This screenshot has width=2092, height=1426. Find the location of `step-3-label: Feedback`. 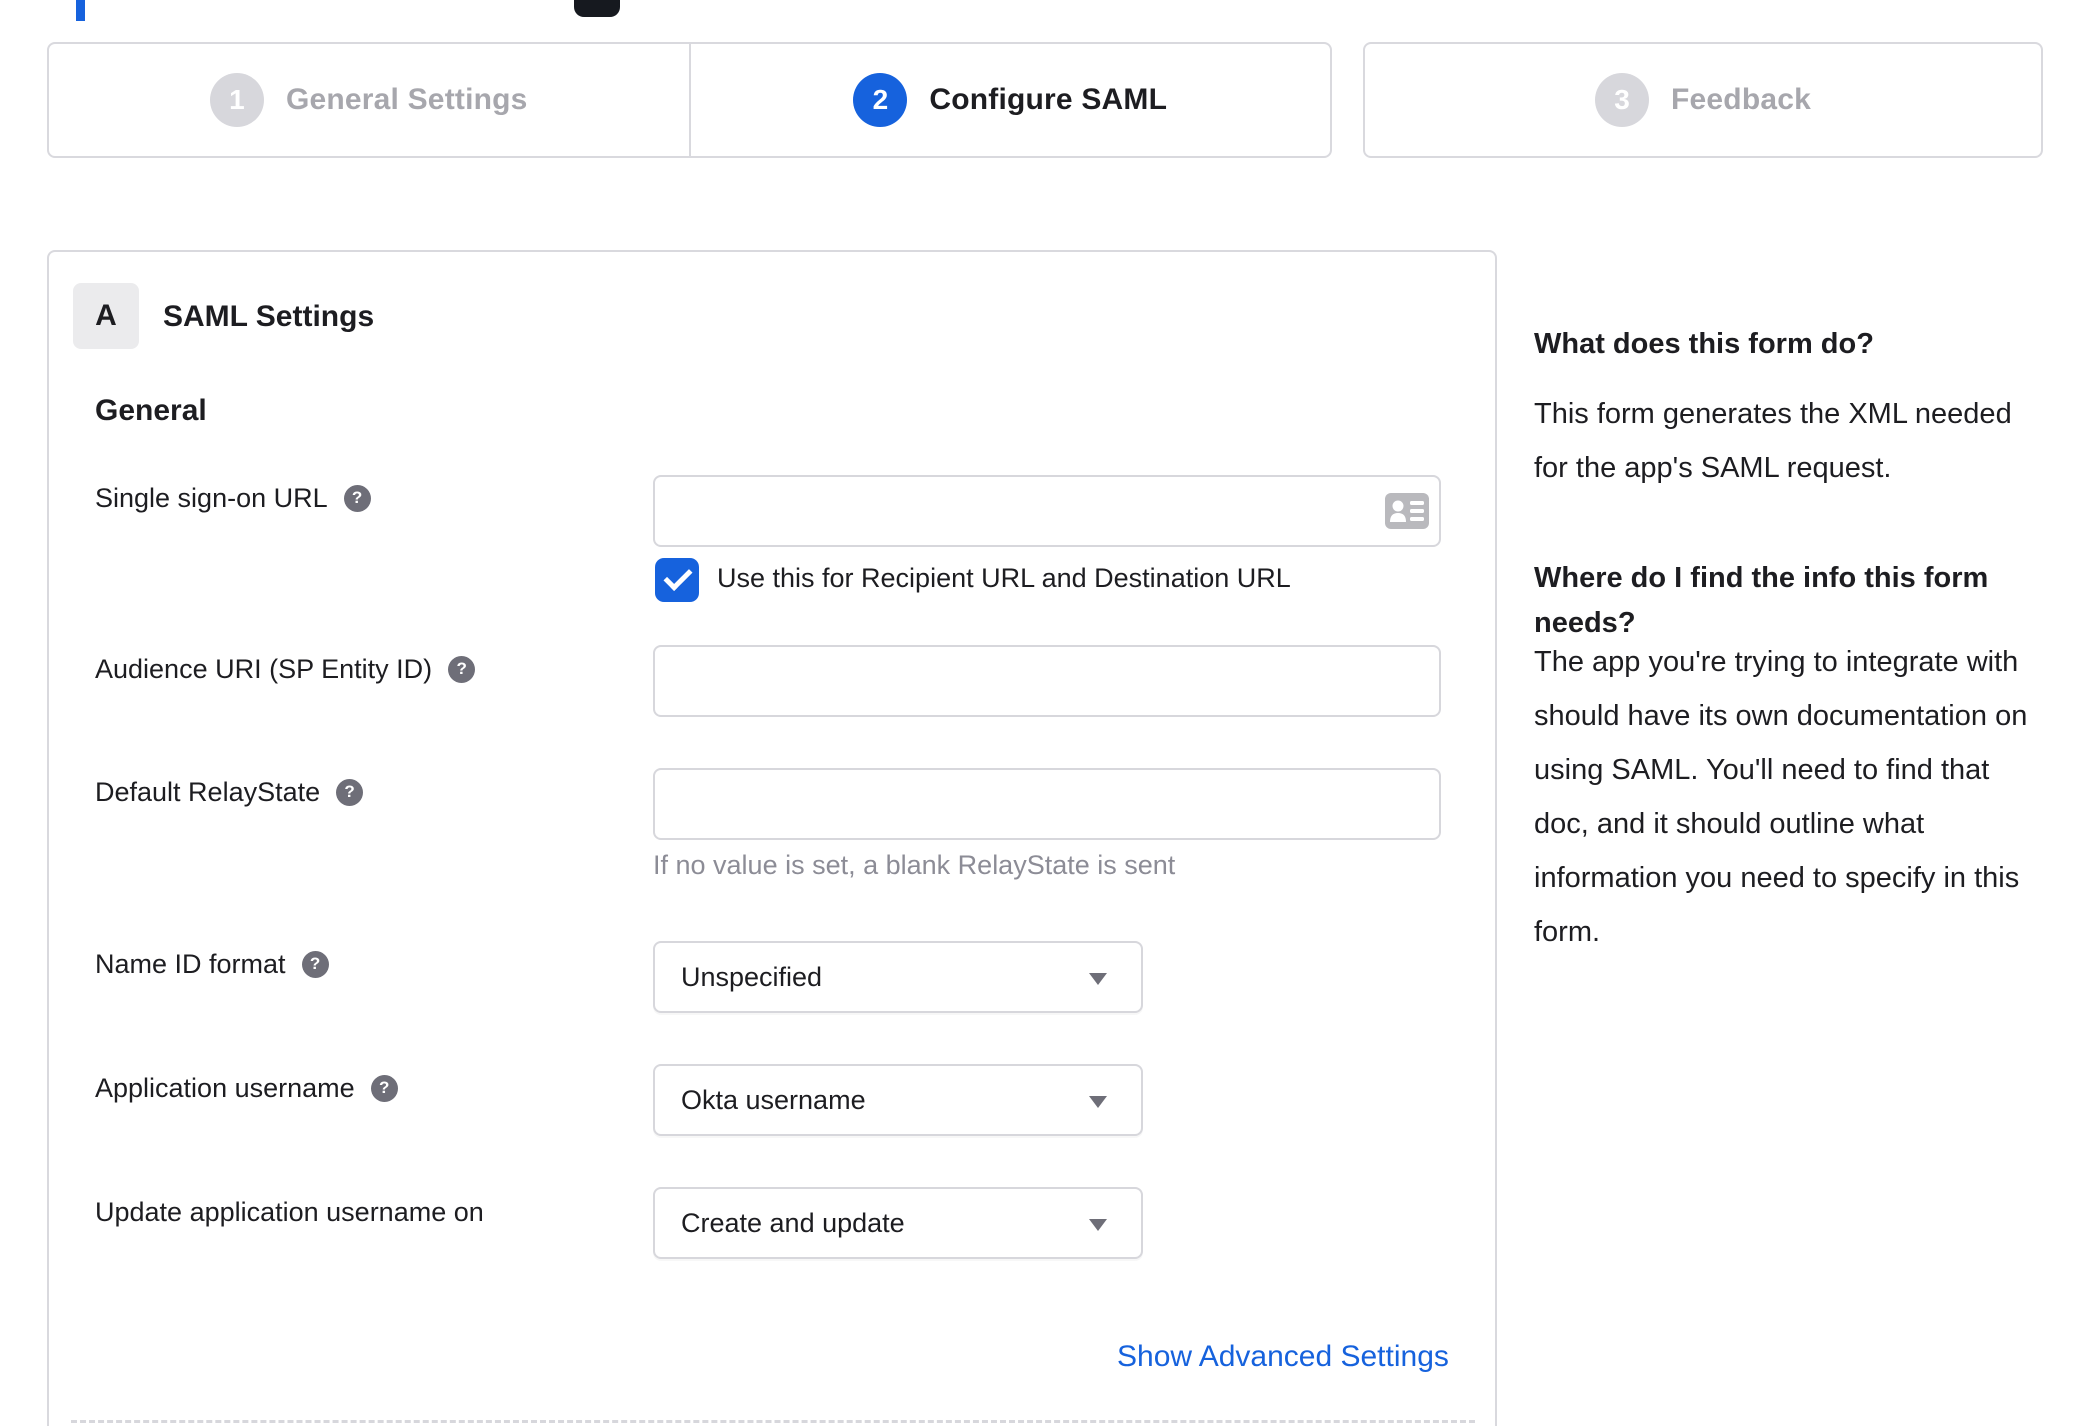

step-3-label: Feedback is located at coordinates (1741, 99).